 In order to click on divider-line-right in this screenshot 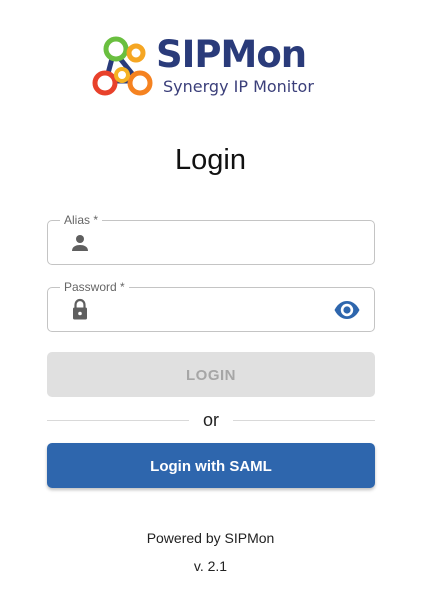, I will do `click(304, 420)`.